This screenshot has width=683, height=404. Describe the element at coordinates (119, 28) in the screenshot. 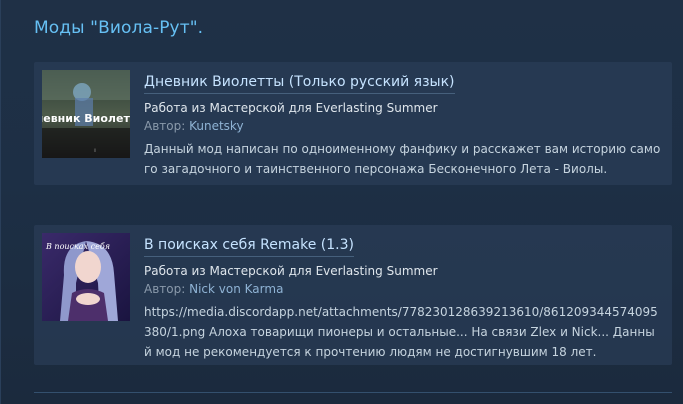

I see `section-title: Моды "Виола-Рут".` at that location.